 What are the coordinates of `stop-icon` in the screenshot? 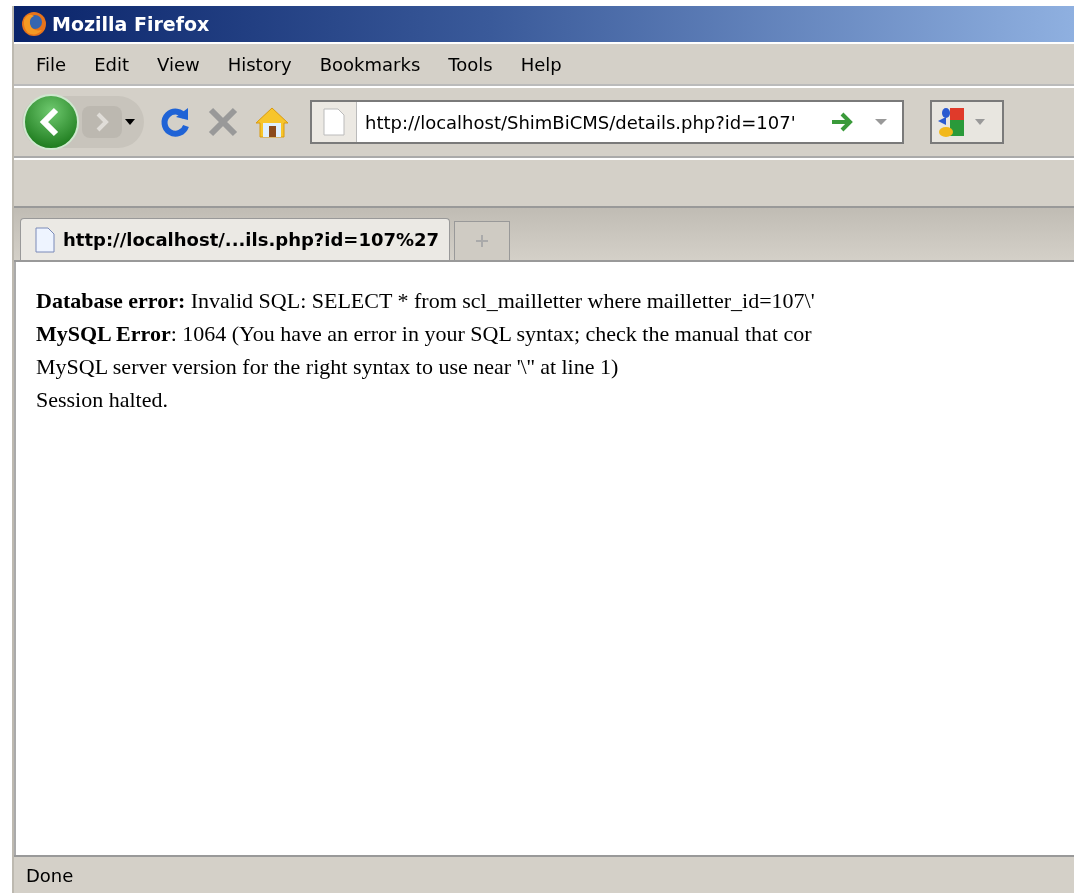 It's located at (223, 122).